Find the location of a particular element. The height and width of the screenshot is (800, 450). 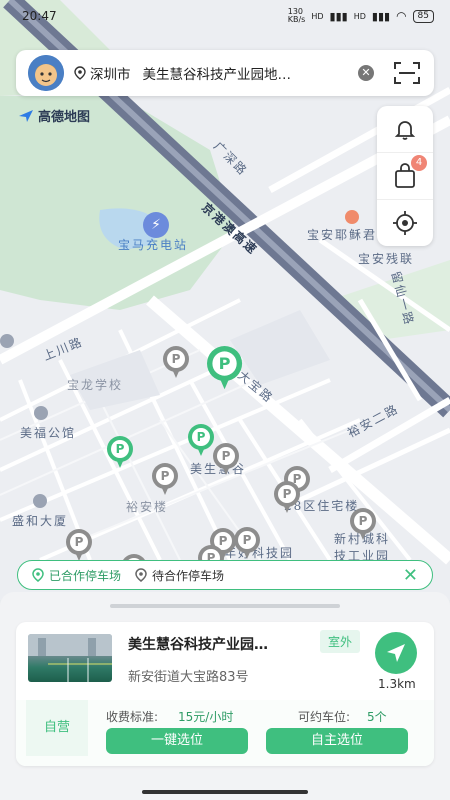

map-label-shenghe: 盛和大厦 is located at coordinates (40, 521).